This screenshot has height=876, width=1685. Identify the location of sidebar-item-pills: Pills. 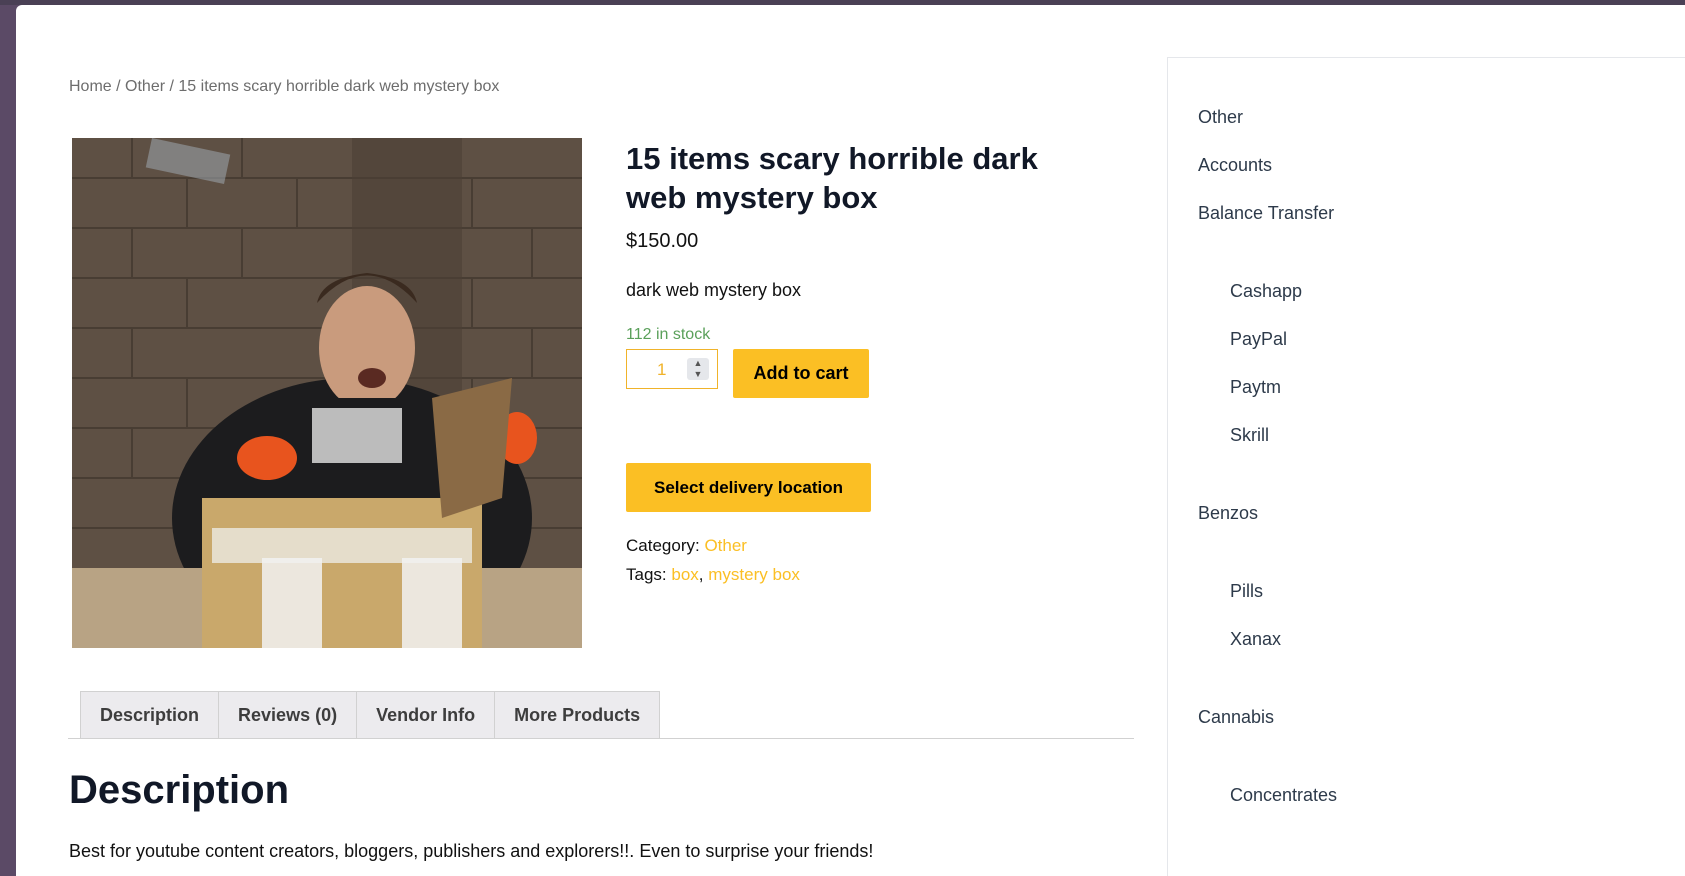
(1246, 591).